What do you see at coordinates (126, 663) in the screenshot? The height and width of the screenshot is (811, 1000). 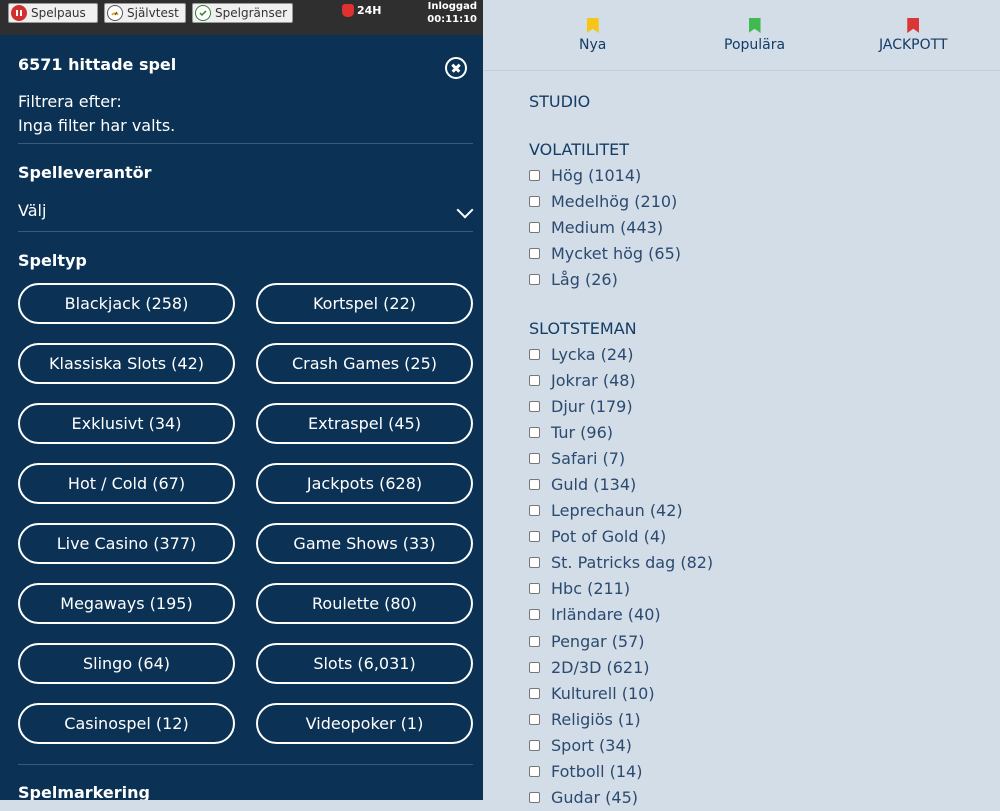 I see `game-type-pill: Slingo (64)` at bounding box center [126, 663].